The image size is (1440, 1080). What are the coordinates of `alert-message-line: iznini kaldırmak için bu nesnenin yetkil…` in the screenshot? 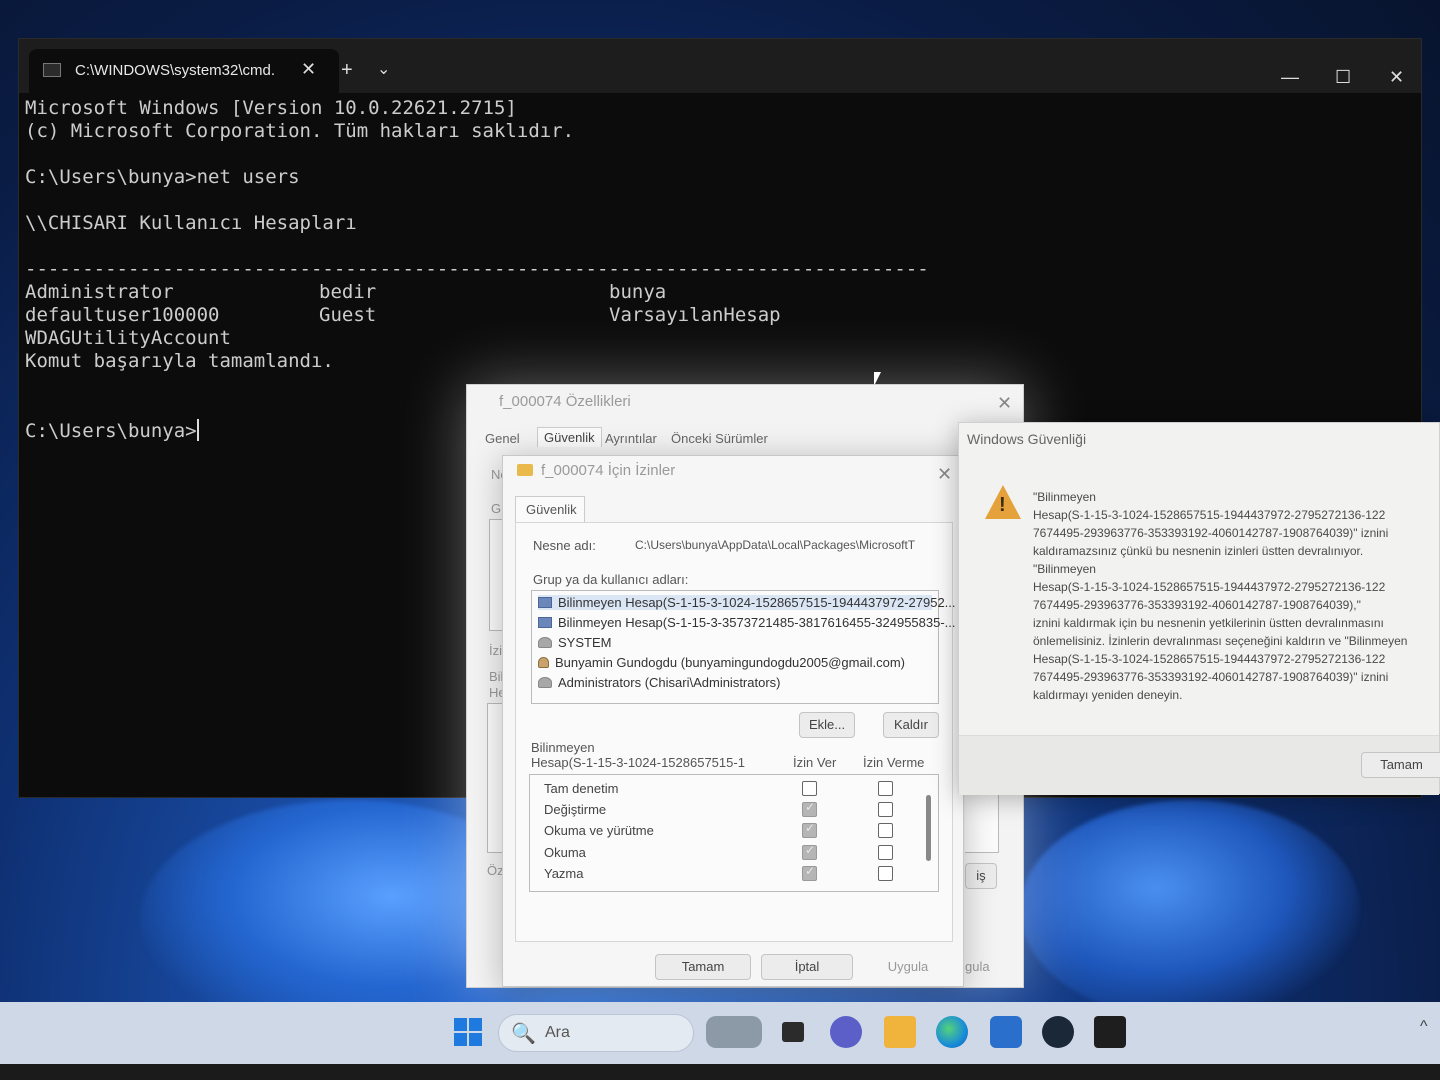 It's located at (1208, 623).